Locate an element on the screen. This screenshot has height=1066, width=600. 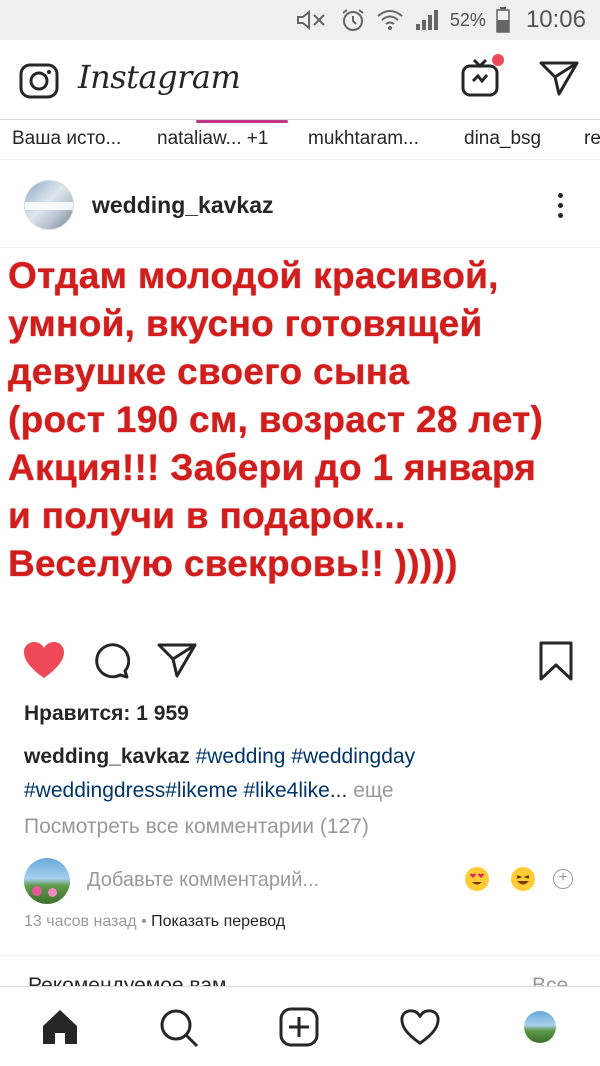
clock: 10:06 is located at coordinates (555, 19).